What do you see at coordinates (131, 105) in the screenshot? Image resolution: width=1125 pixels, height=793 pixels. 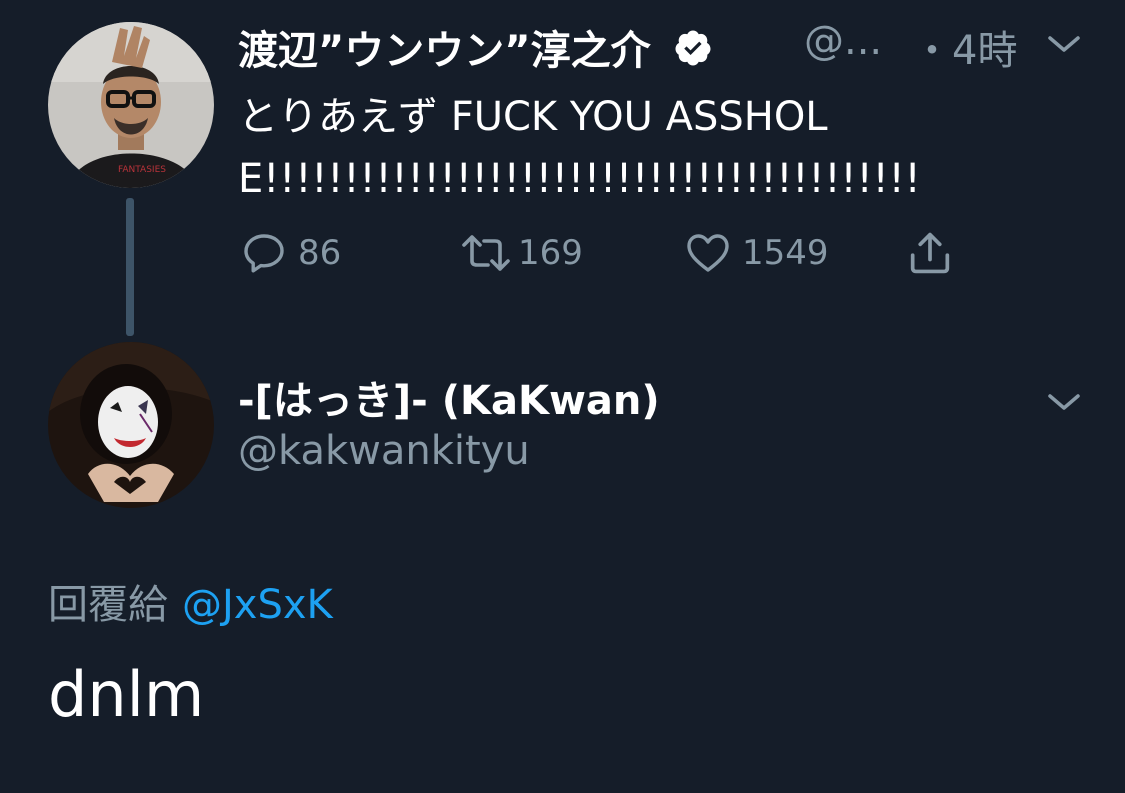 I see `original-author-avatar: FANTASIES` at bounding box center [131, 105].